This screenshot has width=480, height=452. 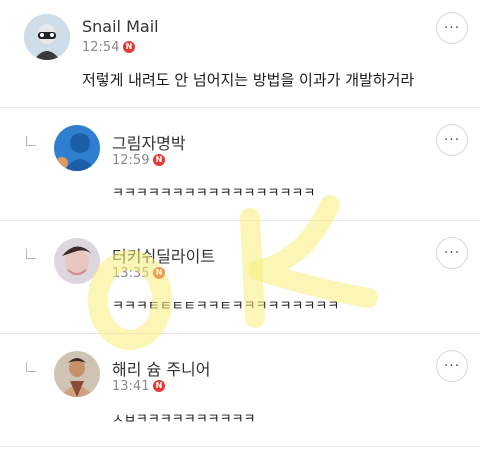 What do you see at coordinates (131, 386) in the screenshot?
I see `timestamp: 13:41` at bounding box center [131, 386].